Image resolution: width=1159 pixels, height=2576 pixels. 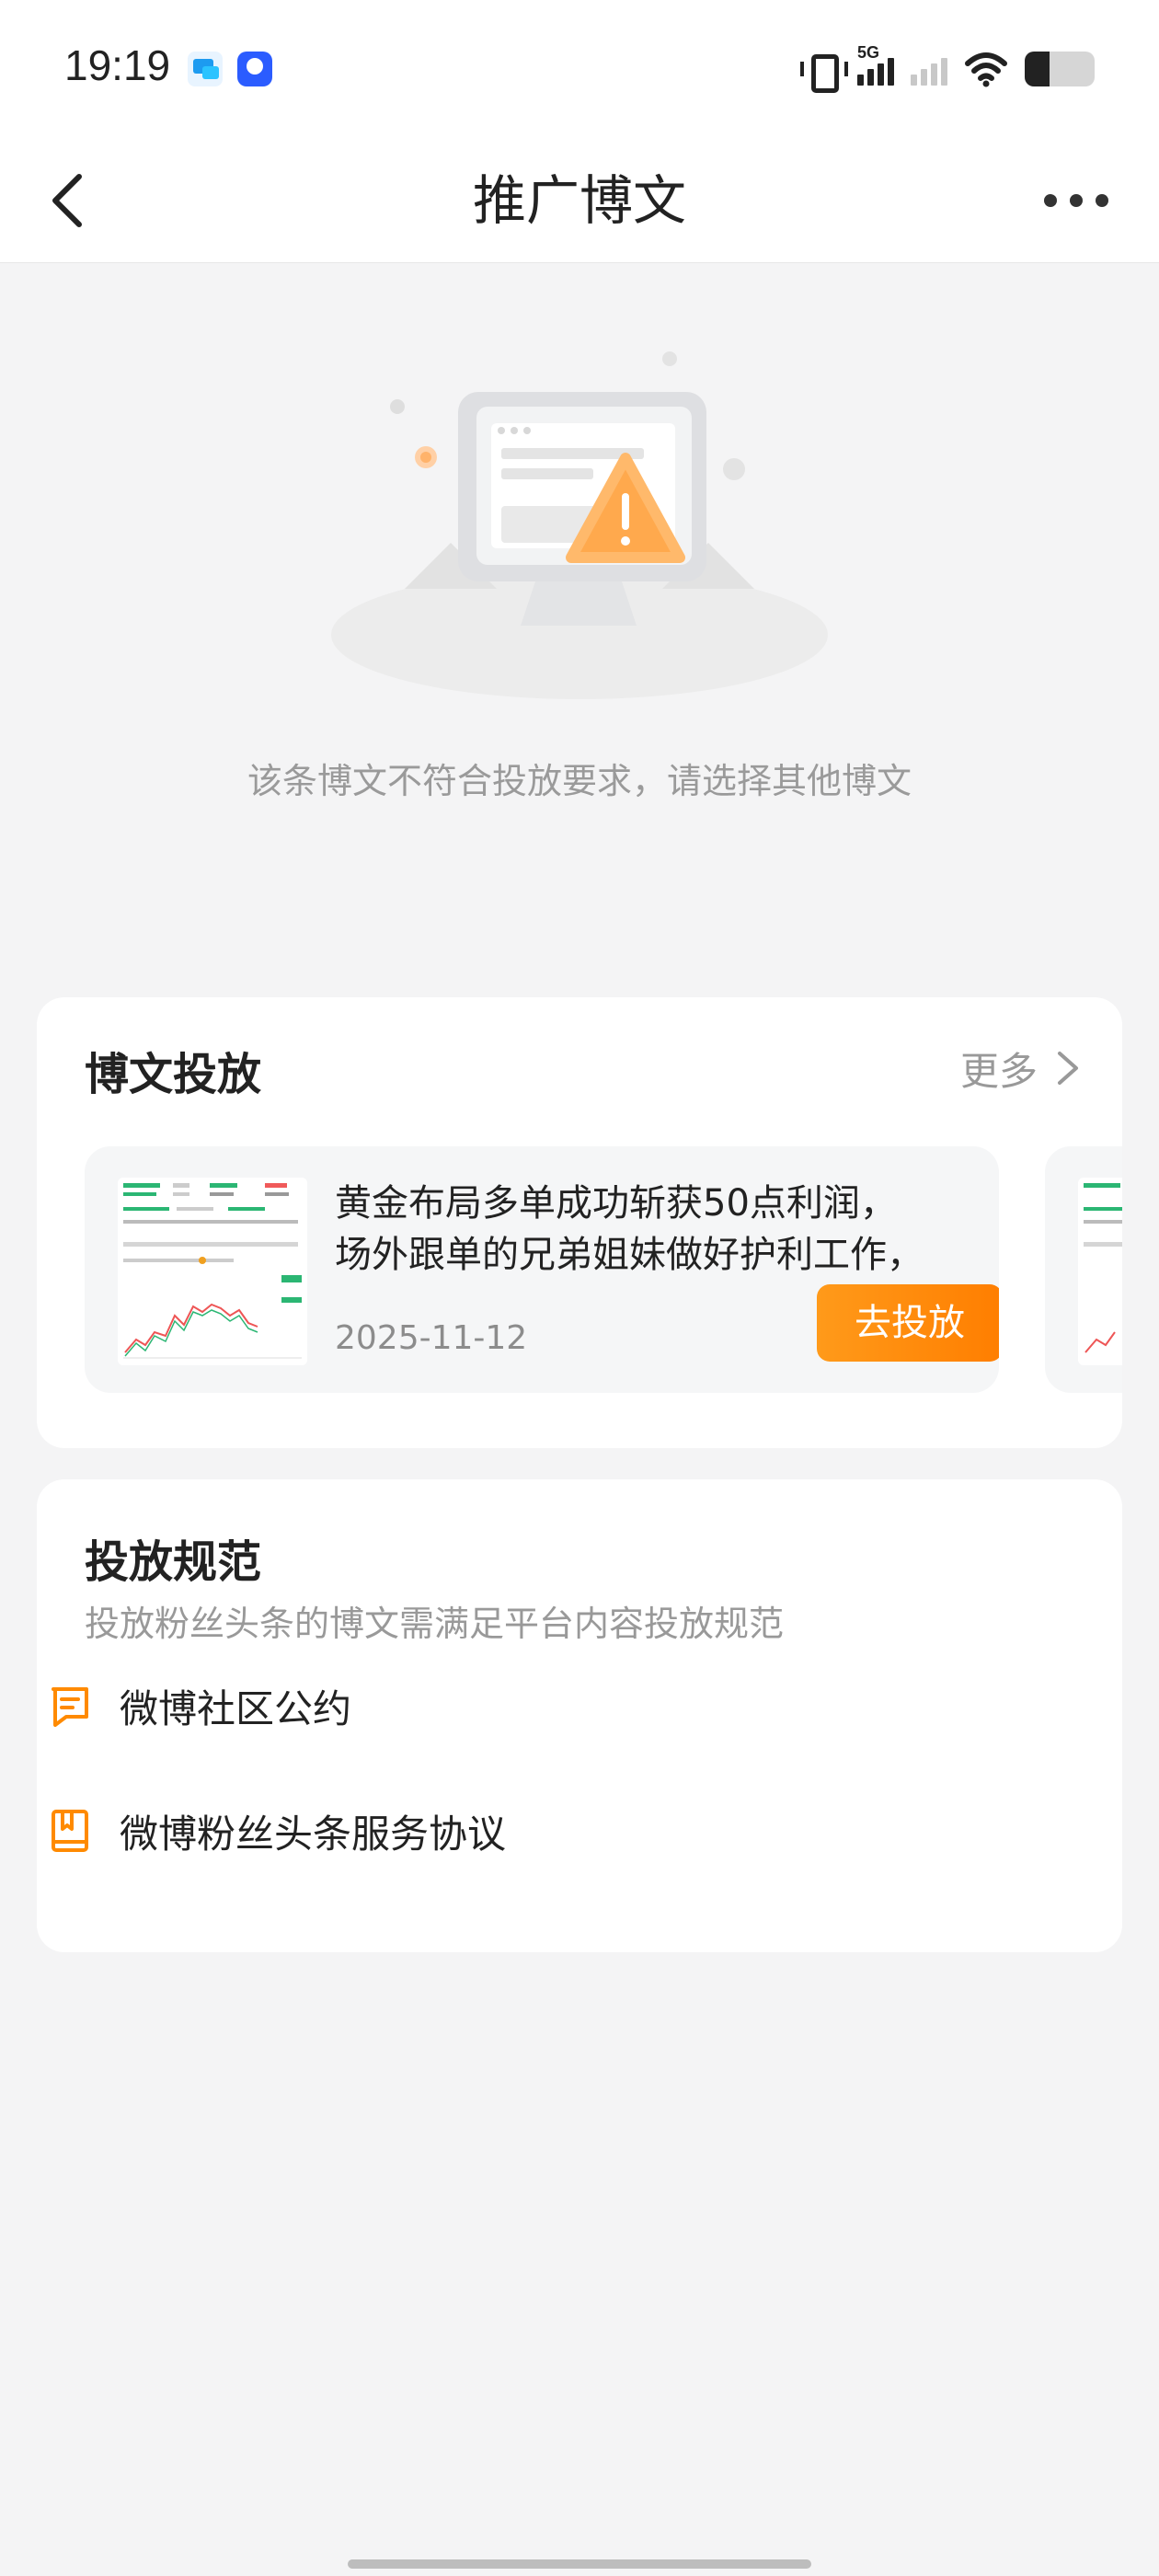 What do you see at coordinates (254, 69) in the screenshot?
I see `baidu-app-icon` at bounding box center [254, 69].